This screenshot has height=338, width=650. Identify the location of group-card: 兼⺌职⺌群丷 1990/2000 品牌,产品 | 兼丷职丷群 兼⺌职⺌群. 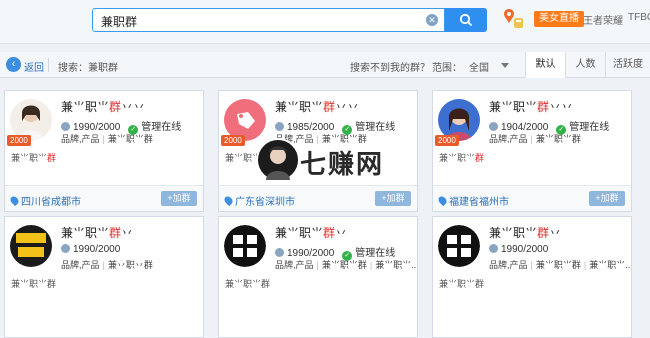
(104, 277).